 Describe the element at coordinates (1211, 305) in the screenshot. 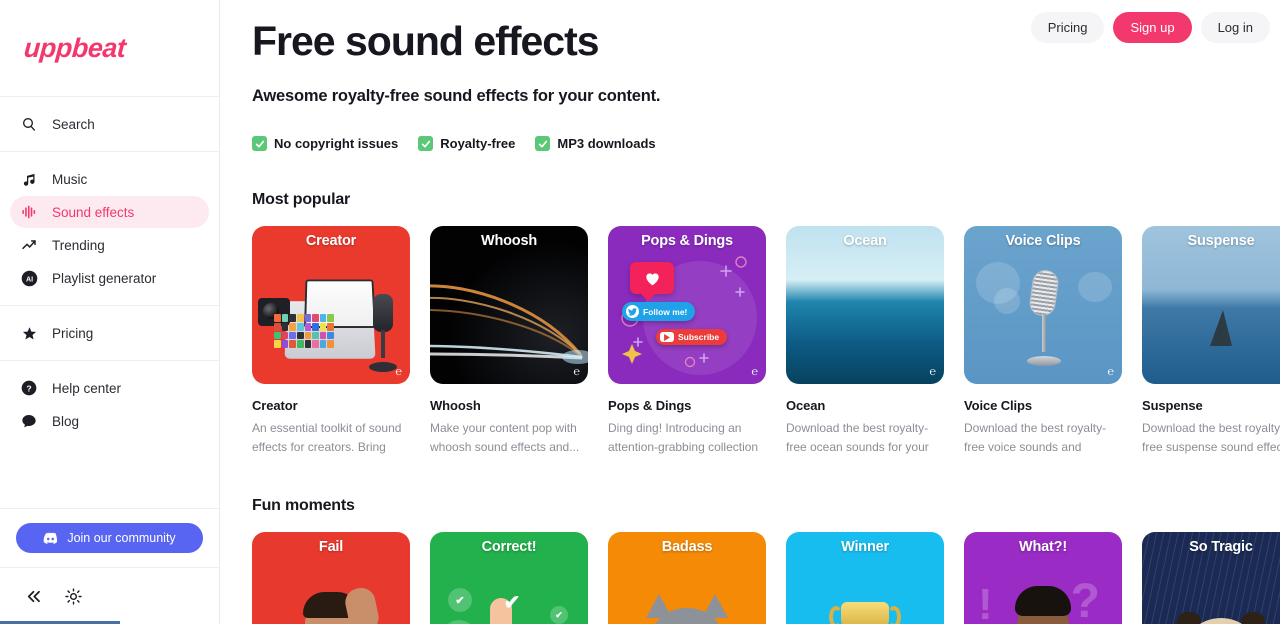

I see `card-thumbnail: Suspense ℮` at that location.